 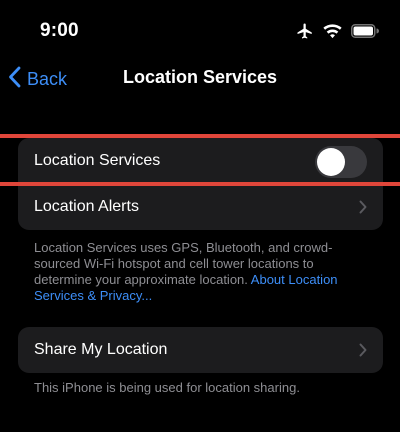 What do you see at coordinates (59, 30) in the screenshot?
I see `status-time: 9:00` at bounding box center [59, 30].